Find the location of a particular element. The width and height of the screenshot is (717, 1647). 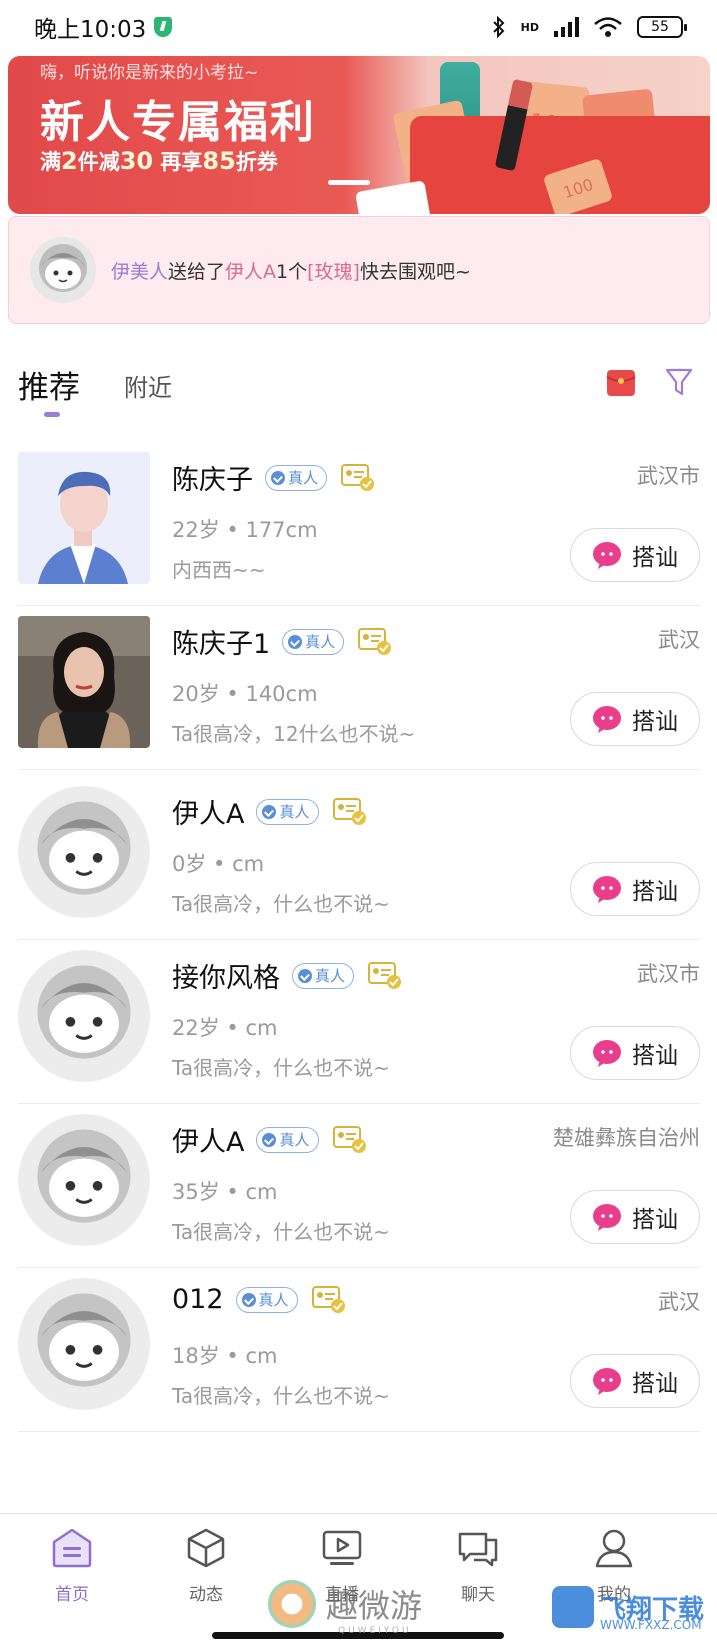

watermark-left-text: 趣微游 is located at coordinates (374, 1606).